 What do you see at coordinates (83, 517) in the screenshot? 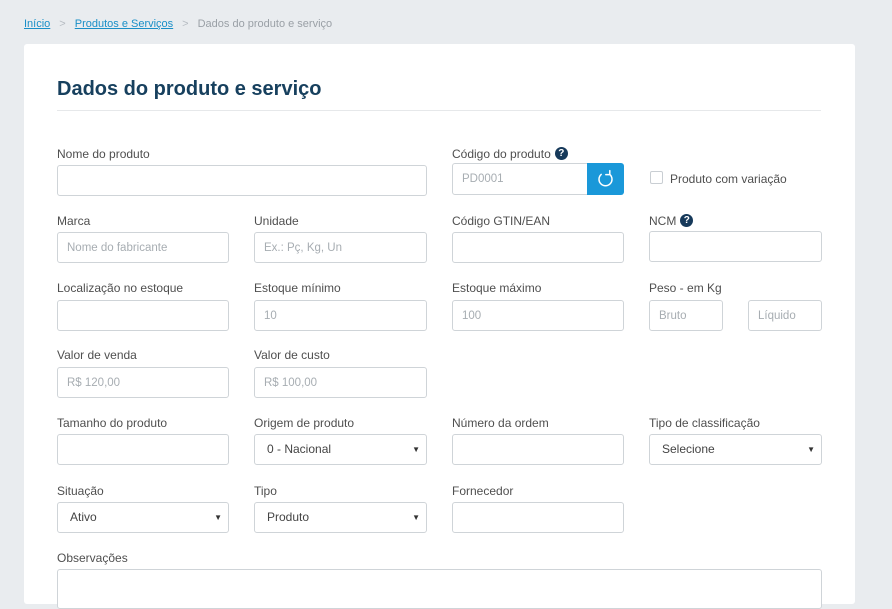
I see `status-selected: Ativo` at bounding box center [83, 517].